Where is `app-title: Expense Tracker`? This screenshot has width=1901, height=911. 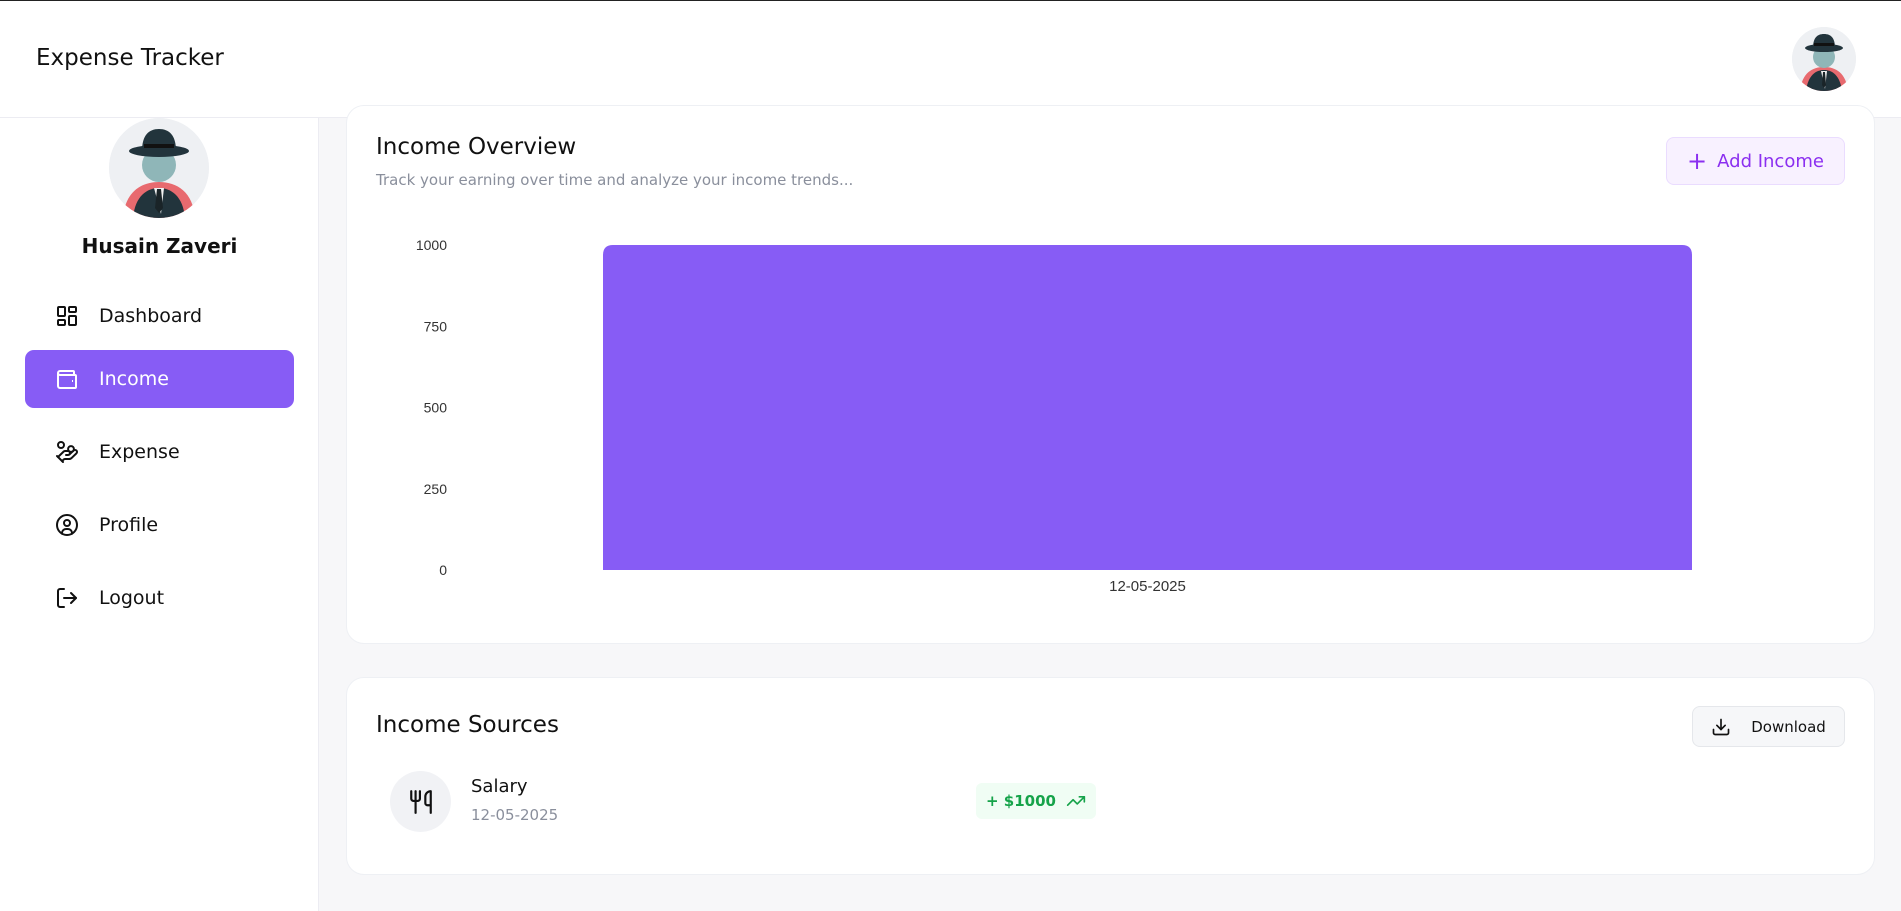
app-title: Expense Tracker is located at coordinates (130, 58).